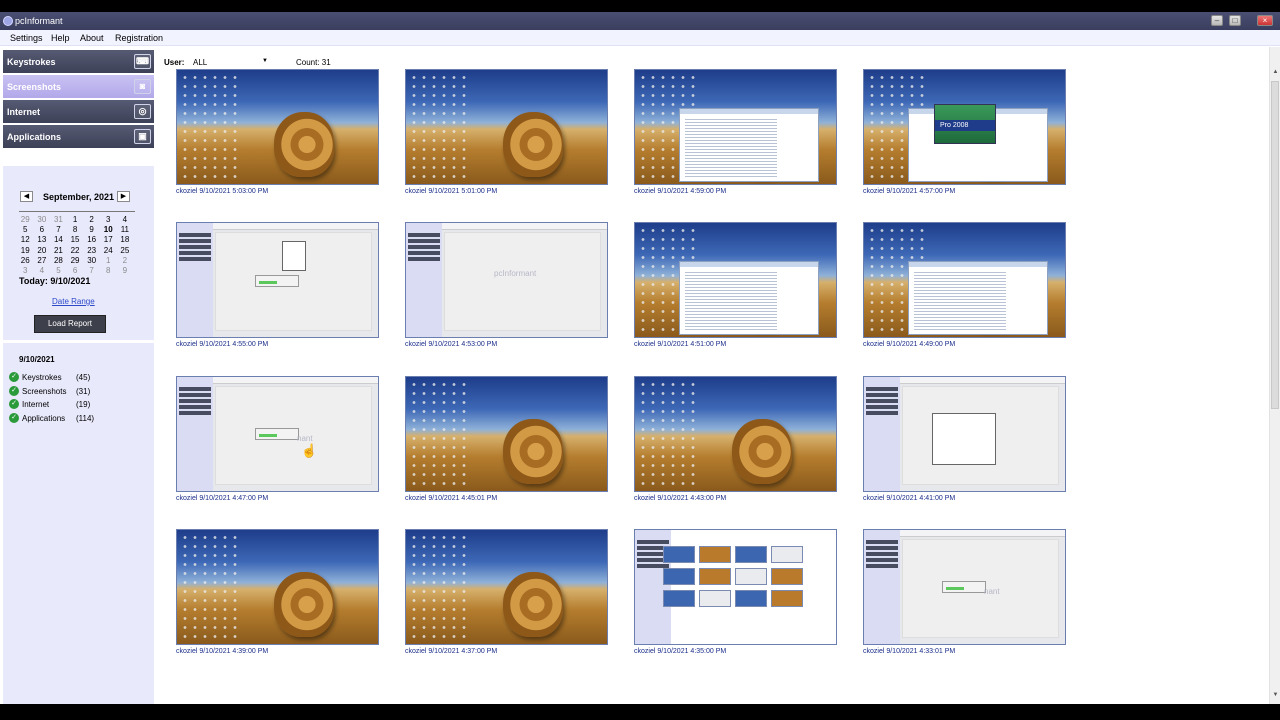 The image size is (1280, 720). What do you see at coordinates (91, 239) in the screenshot?
I see `calendar-day: 16` at bounding box center [91, 239].